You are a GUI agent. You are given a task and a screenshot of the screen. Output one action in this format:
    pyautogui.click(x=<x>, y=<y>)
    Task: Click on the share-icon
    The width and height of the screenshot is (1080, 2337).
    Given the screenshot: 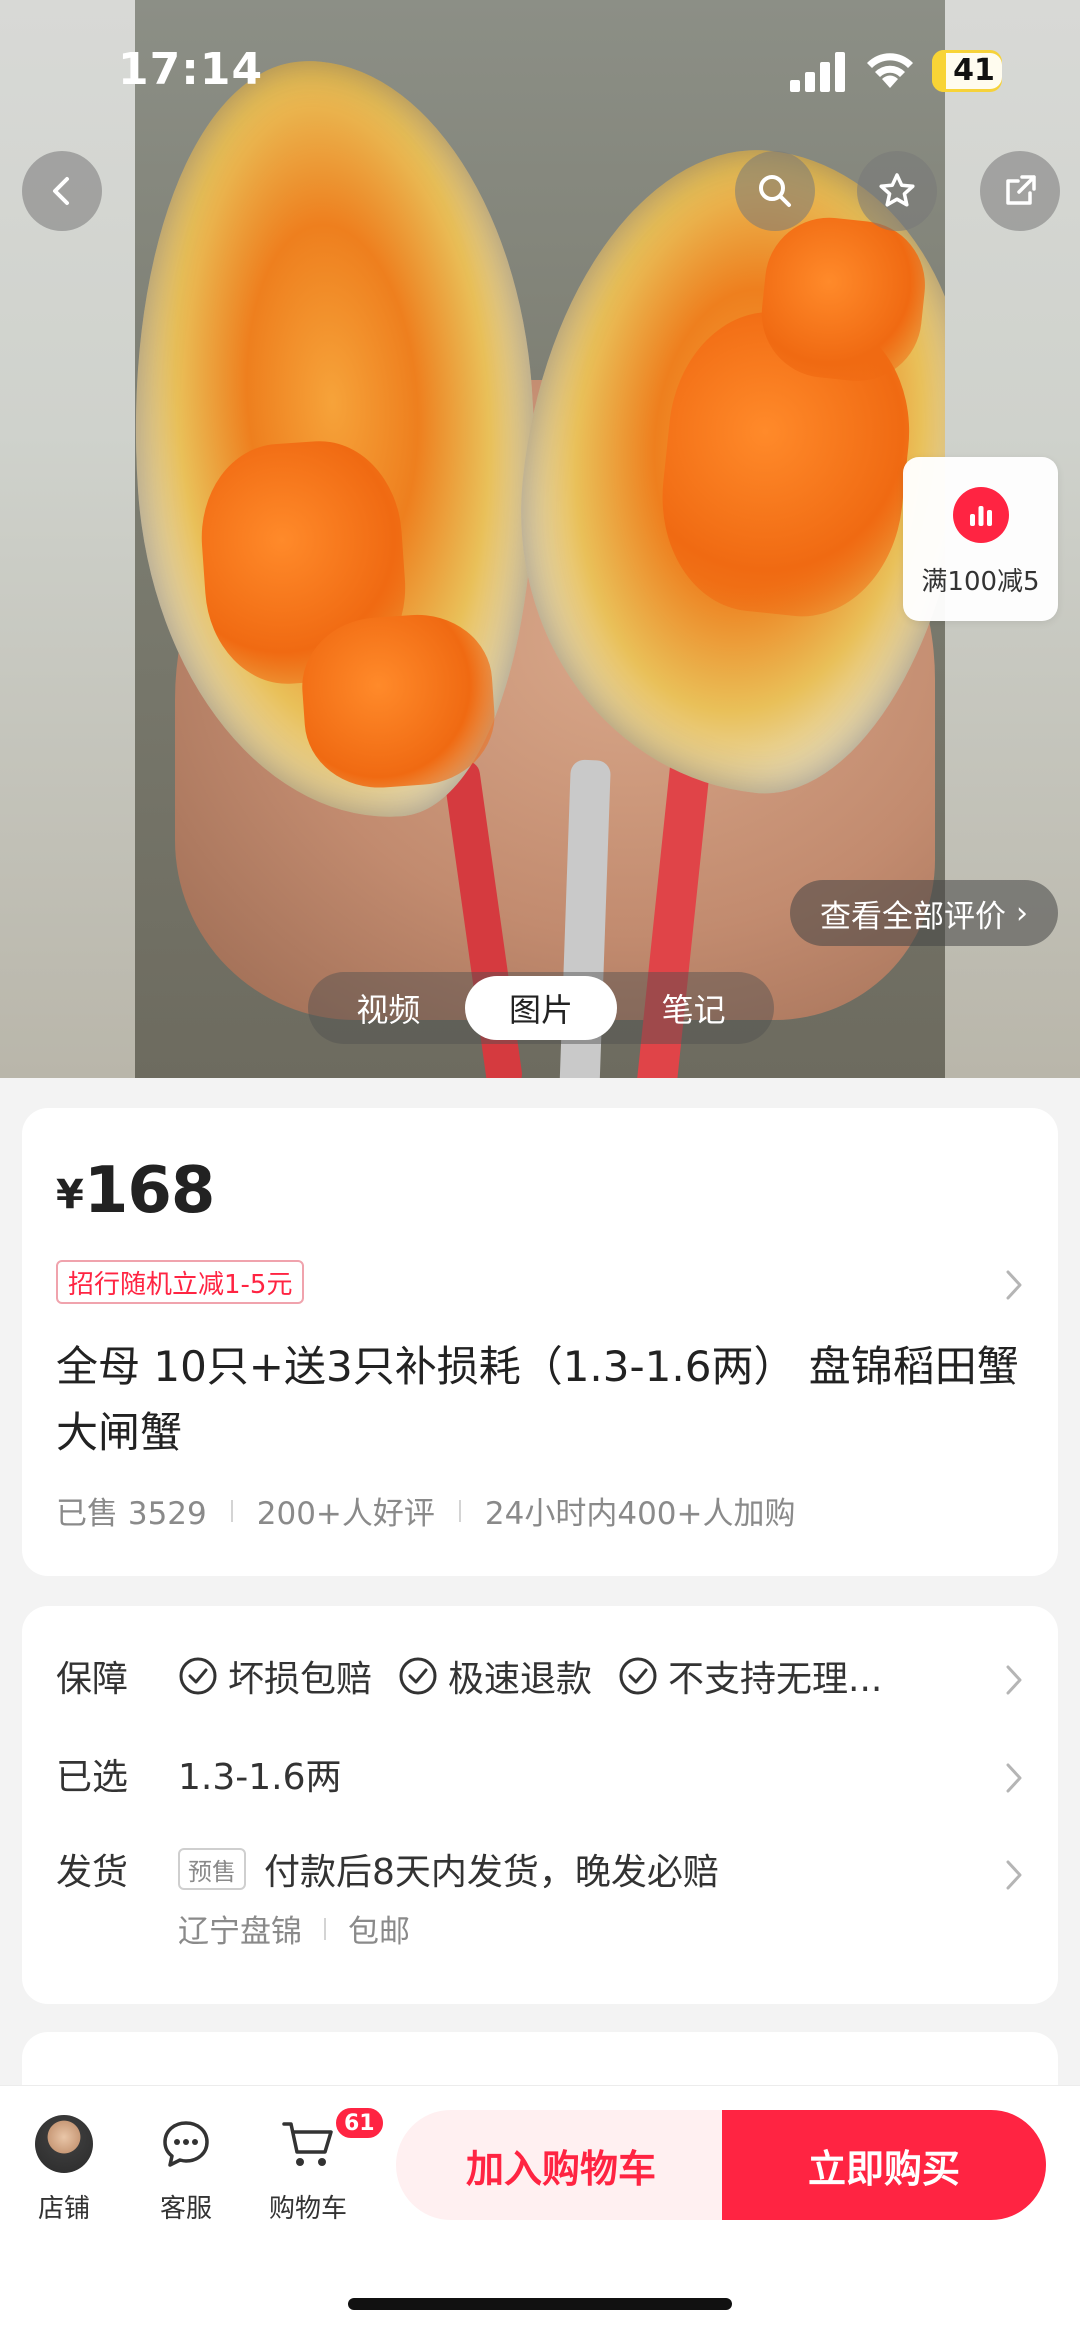 What is the action you would take?
    pyautogui.click(x=1021, y=190)
    